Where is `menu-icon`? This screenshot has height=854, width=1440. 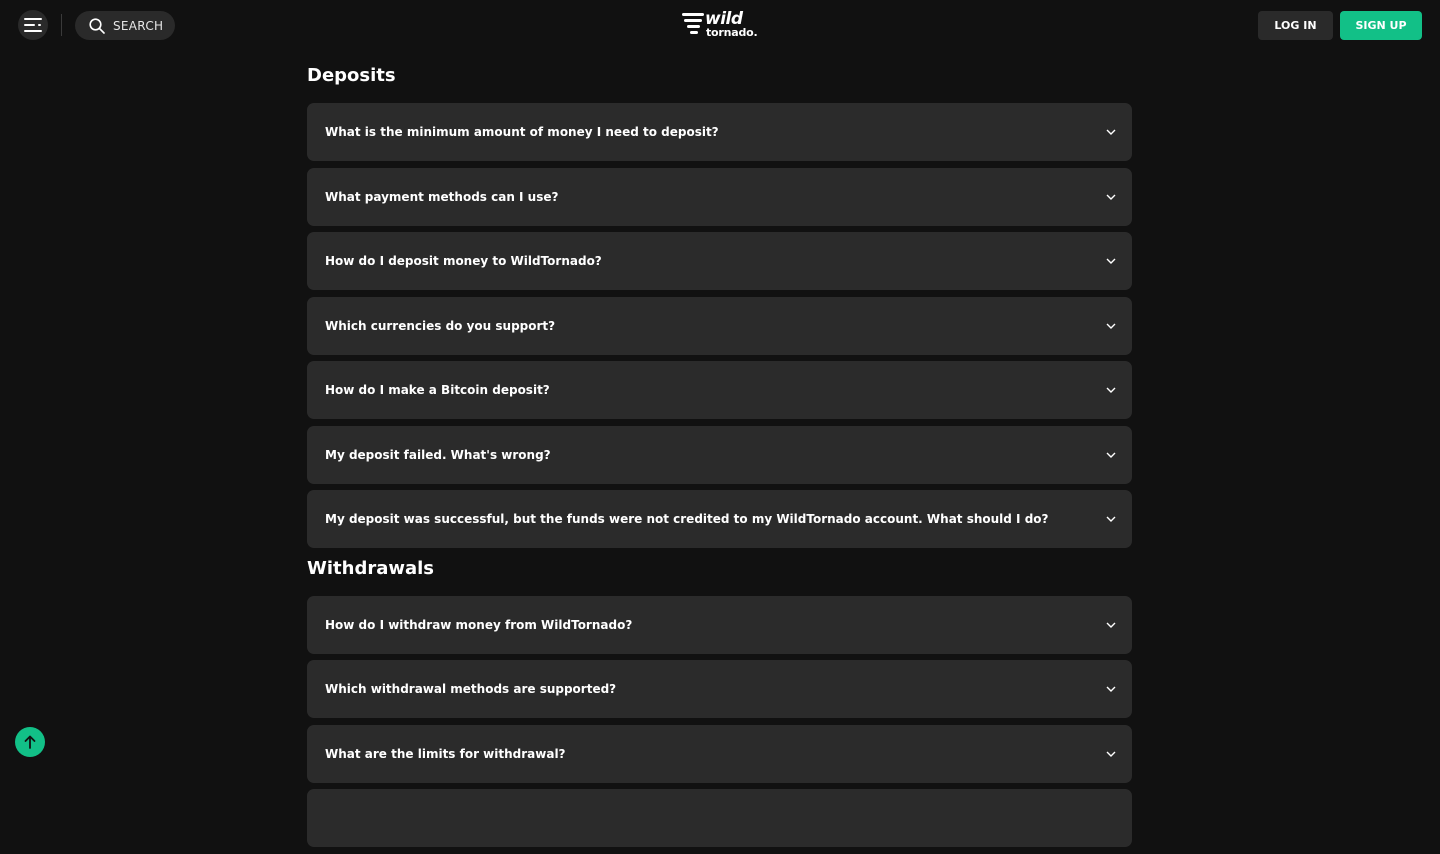
menu-icon is located at coordinates (33, 25).